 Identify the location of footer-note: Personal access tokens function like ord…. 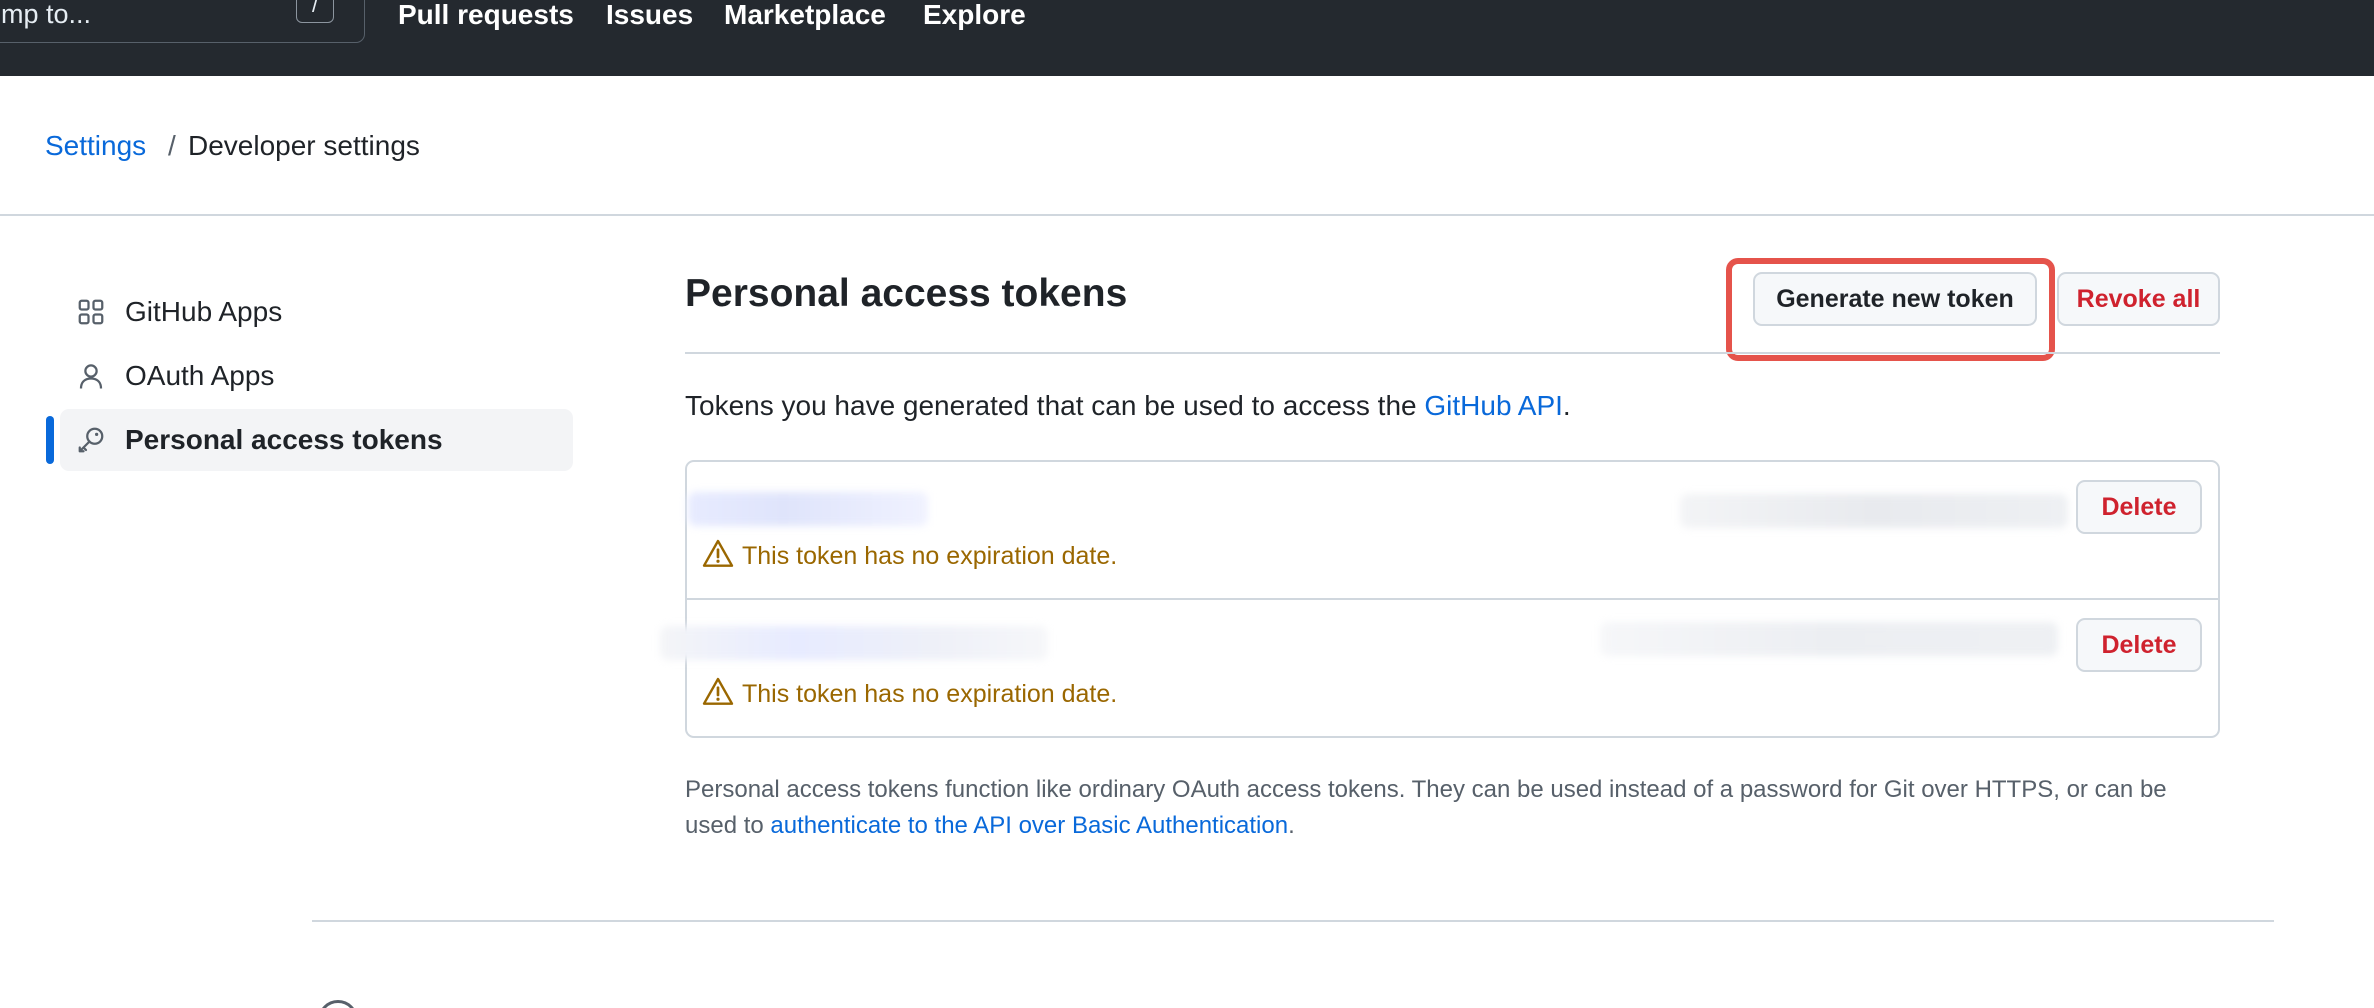
(1455, 808).